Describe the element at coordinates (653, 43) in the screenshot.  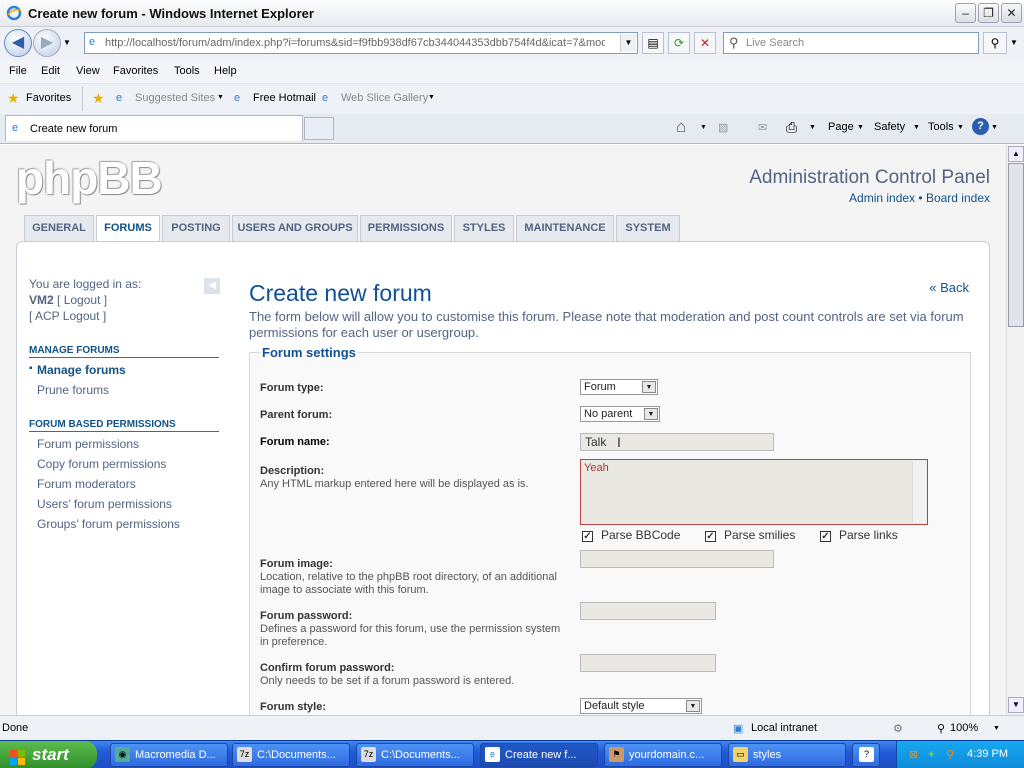
I see `compat-view-button: ▤` at that location.